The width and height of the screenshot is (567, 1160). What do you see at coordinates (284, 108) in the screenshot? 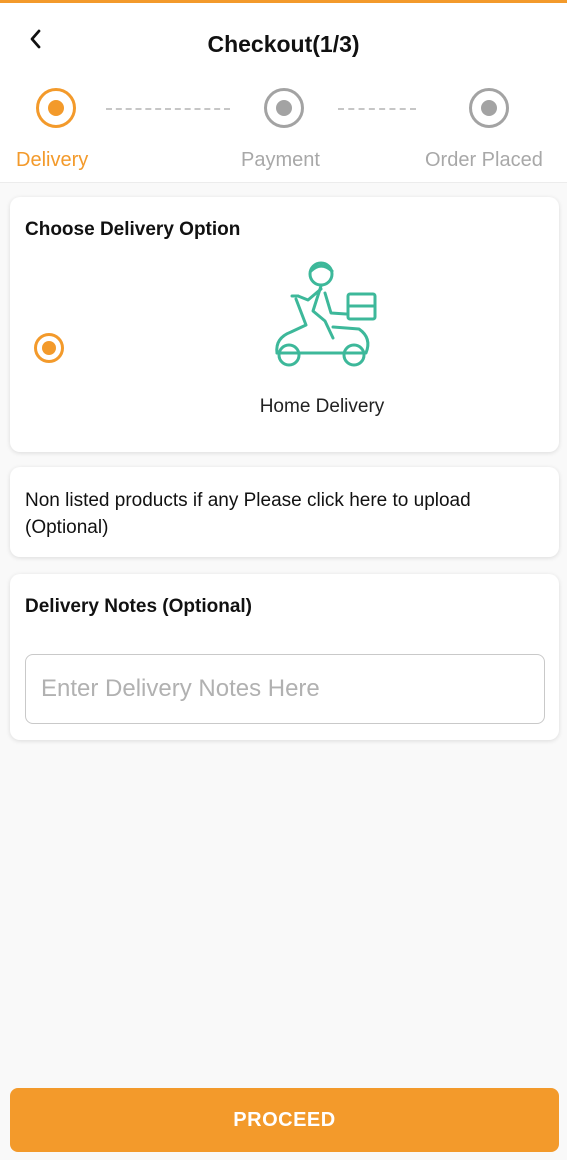
I see `step-payment-indicator` at bounding box center [284, 108].